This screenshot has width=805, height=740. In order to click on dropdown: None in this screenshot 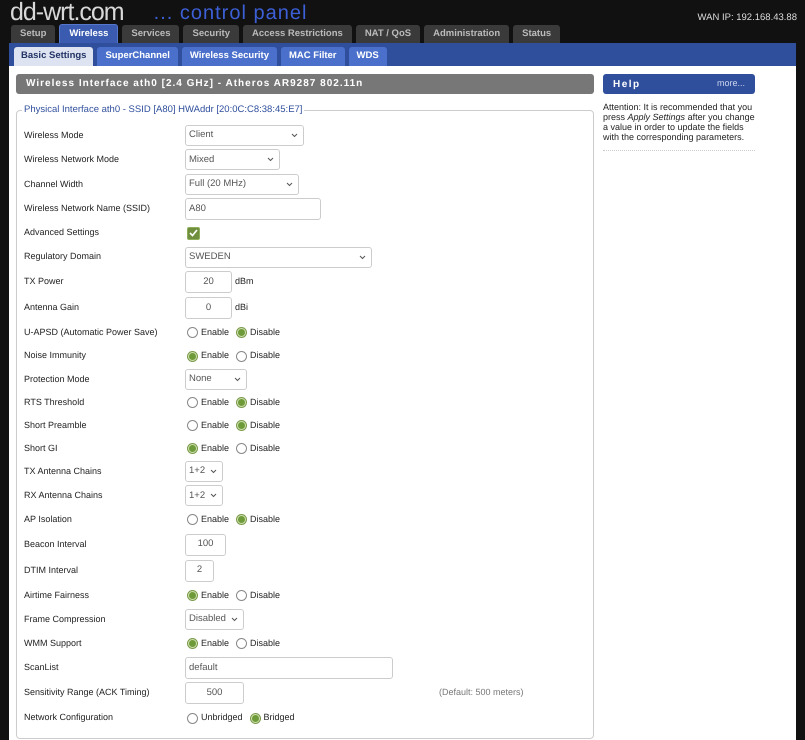, I will do `click(216, 379)`.